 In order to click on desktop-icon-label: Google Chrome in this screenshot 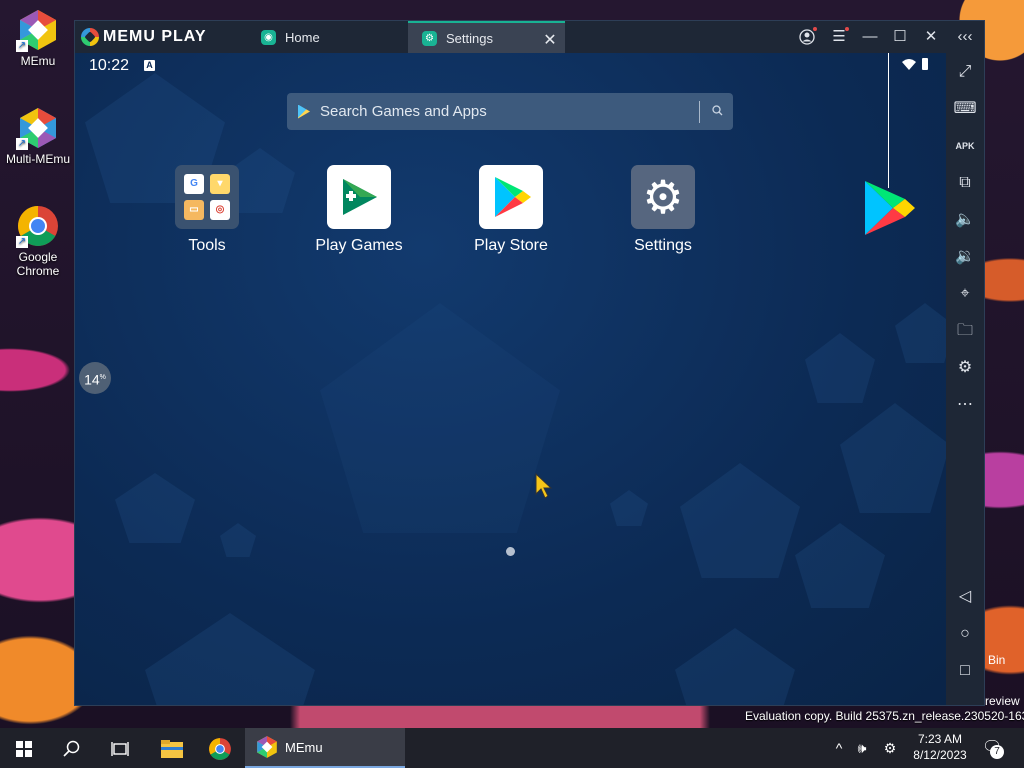, I will do `click(38, 264)`.